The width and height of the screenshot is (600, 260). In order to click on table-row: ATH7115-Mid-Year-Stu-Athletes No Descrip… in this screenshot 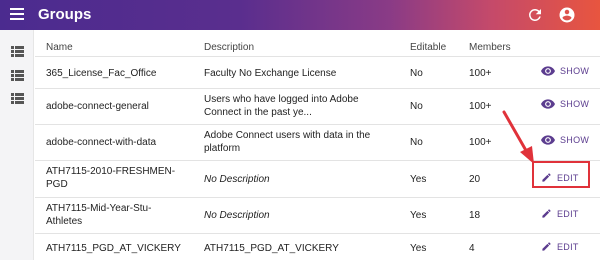, I will do `click(317, 216)`.